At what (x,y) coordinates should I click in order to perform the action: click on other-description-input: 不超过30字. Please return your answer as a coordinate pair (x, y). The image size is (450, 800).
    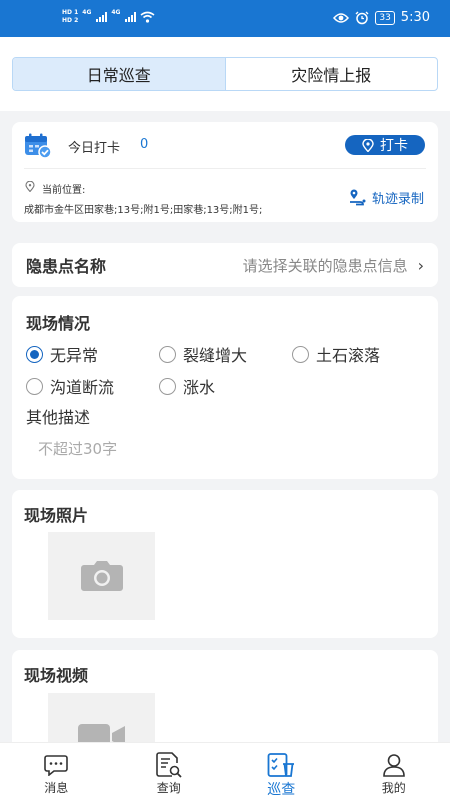
    Looking at the image, I should click on (77, 448).